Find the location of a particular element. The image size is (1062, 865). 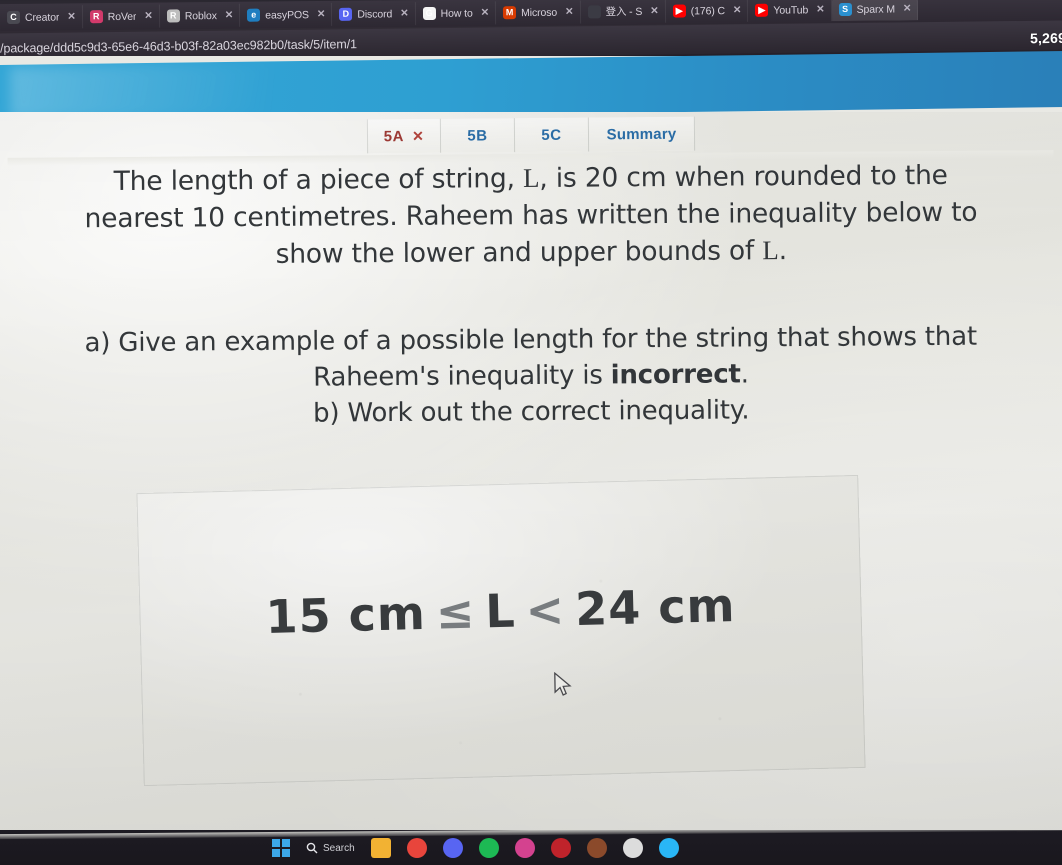

browser-tab-7: 登入 - S ✕ is located at coordinates (623, 12).